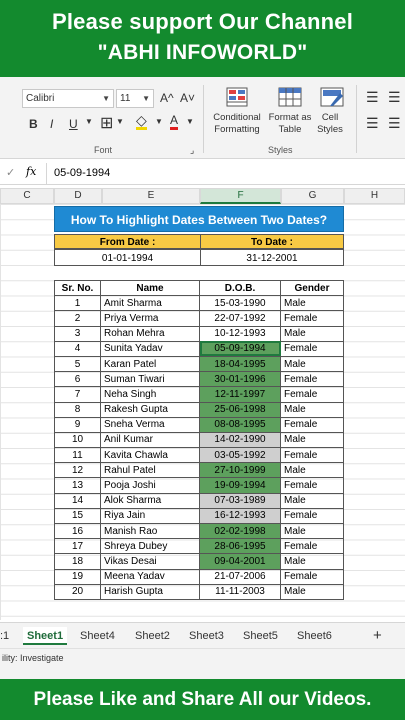 The height and width of the screenshot is (720, 405). I want to click on font-size-dropdown: 11 ▼, so click(135, 98).